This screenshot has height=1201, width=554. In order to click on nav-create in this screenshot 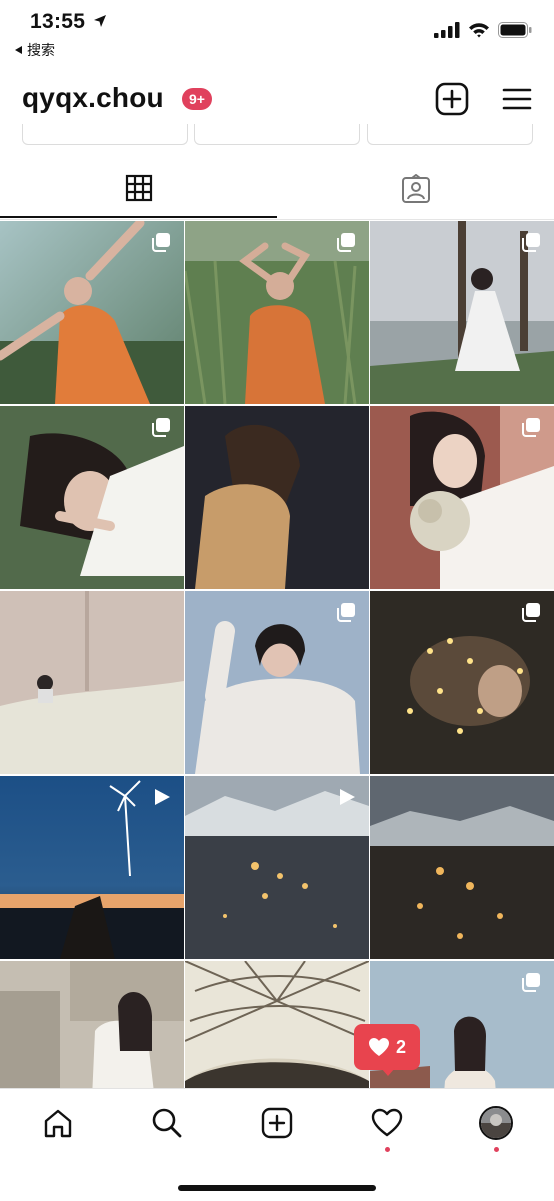, I will do `click(277, 1123)`.